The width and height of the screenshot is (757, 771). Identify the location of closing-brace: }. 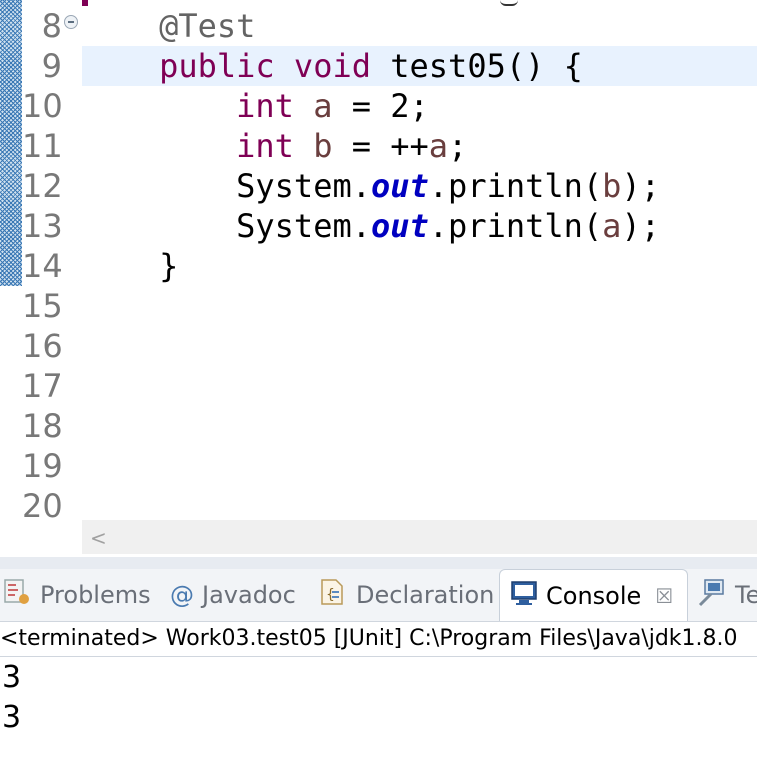
(169, 266).